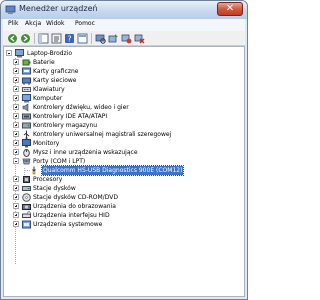 The image size is (320, 300). Describe the element at coordinates (100, 38) in the screenshot. I see `scan-hardware-icon` at that location.